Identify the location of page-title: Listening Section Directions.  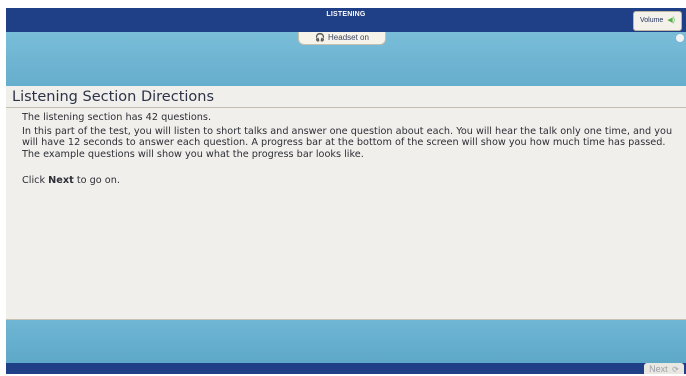
(113, 97).